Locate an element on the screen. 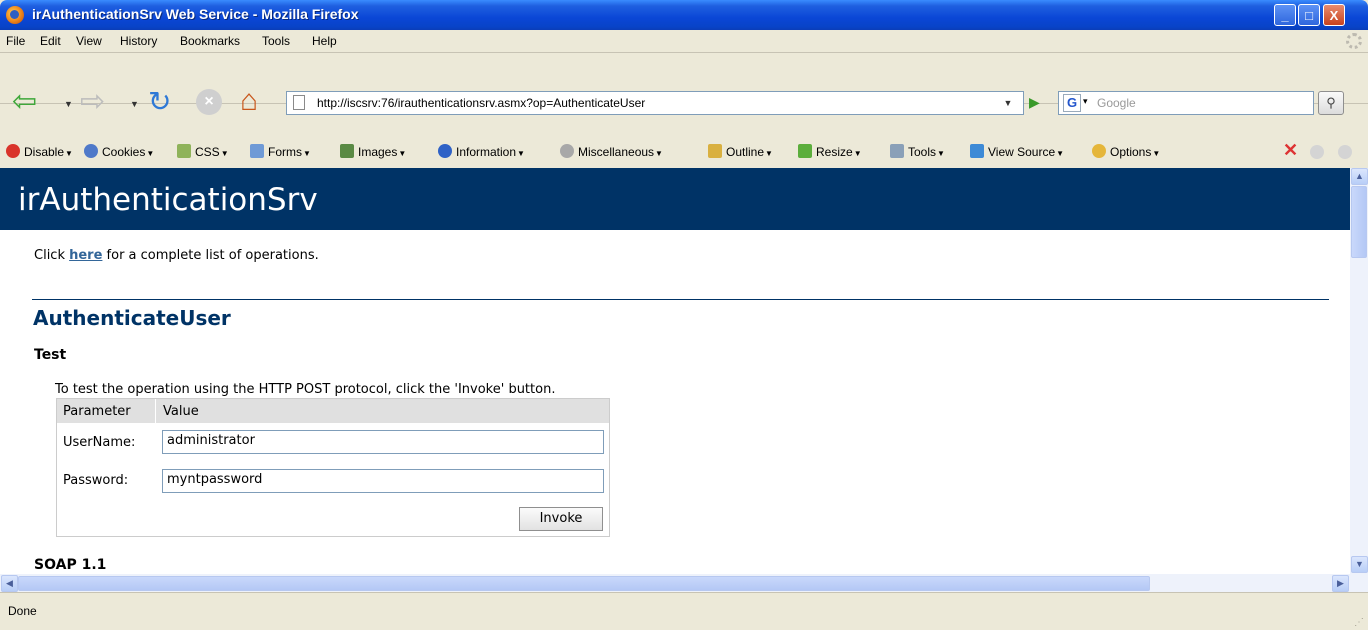 This screenshot has width=1368, height=630. magnifier-icon: ⚲ is located at coordinates (1331, 102).